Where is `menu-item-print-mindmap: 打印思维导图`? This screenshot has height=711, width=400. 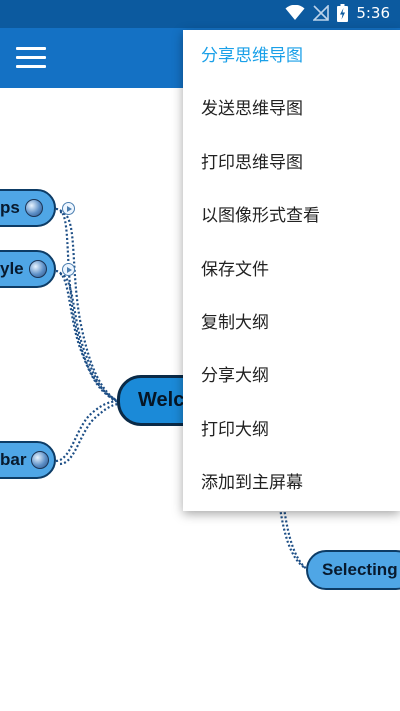
menu-item-print-mindmap: 打印思维导图 is located at coordinates (291, 163).